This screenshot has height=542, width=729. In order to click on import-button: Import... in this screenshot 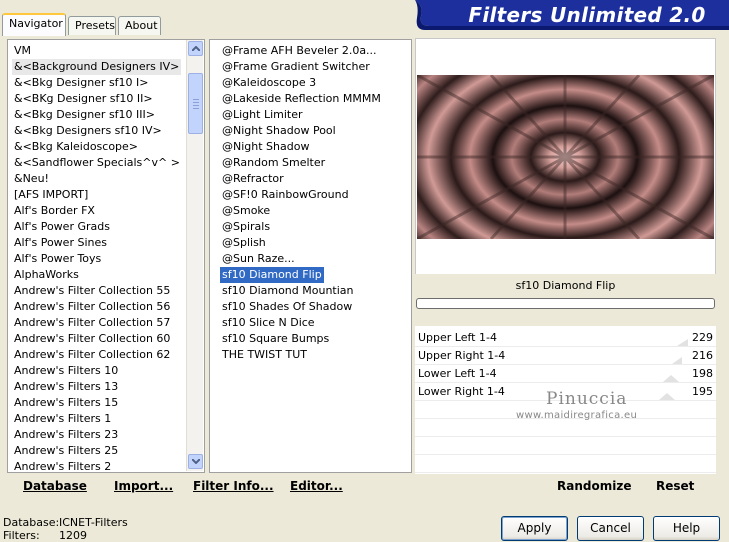, I will do `click(143, 486)`.